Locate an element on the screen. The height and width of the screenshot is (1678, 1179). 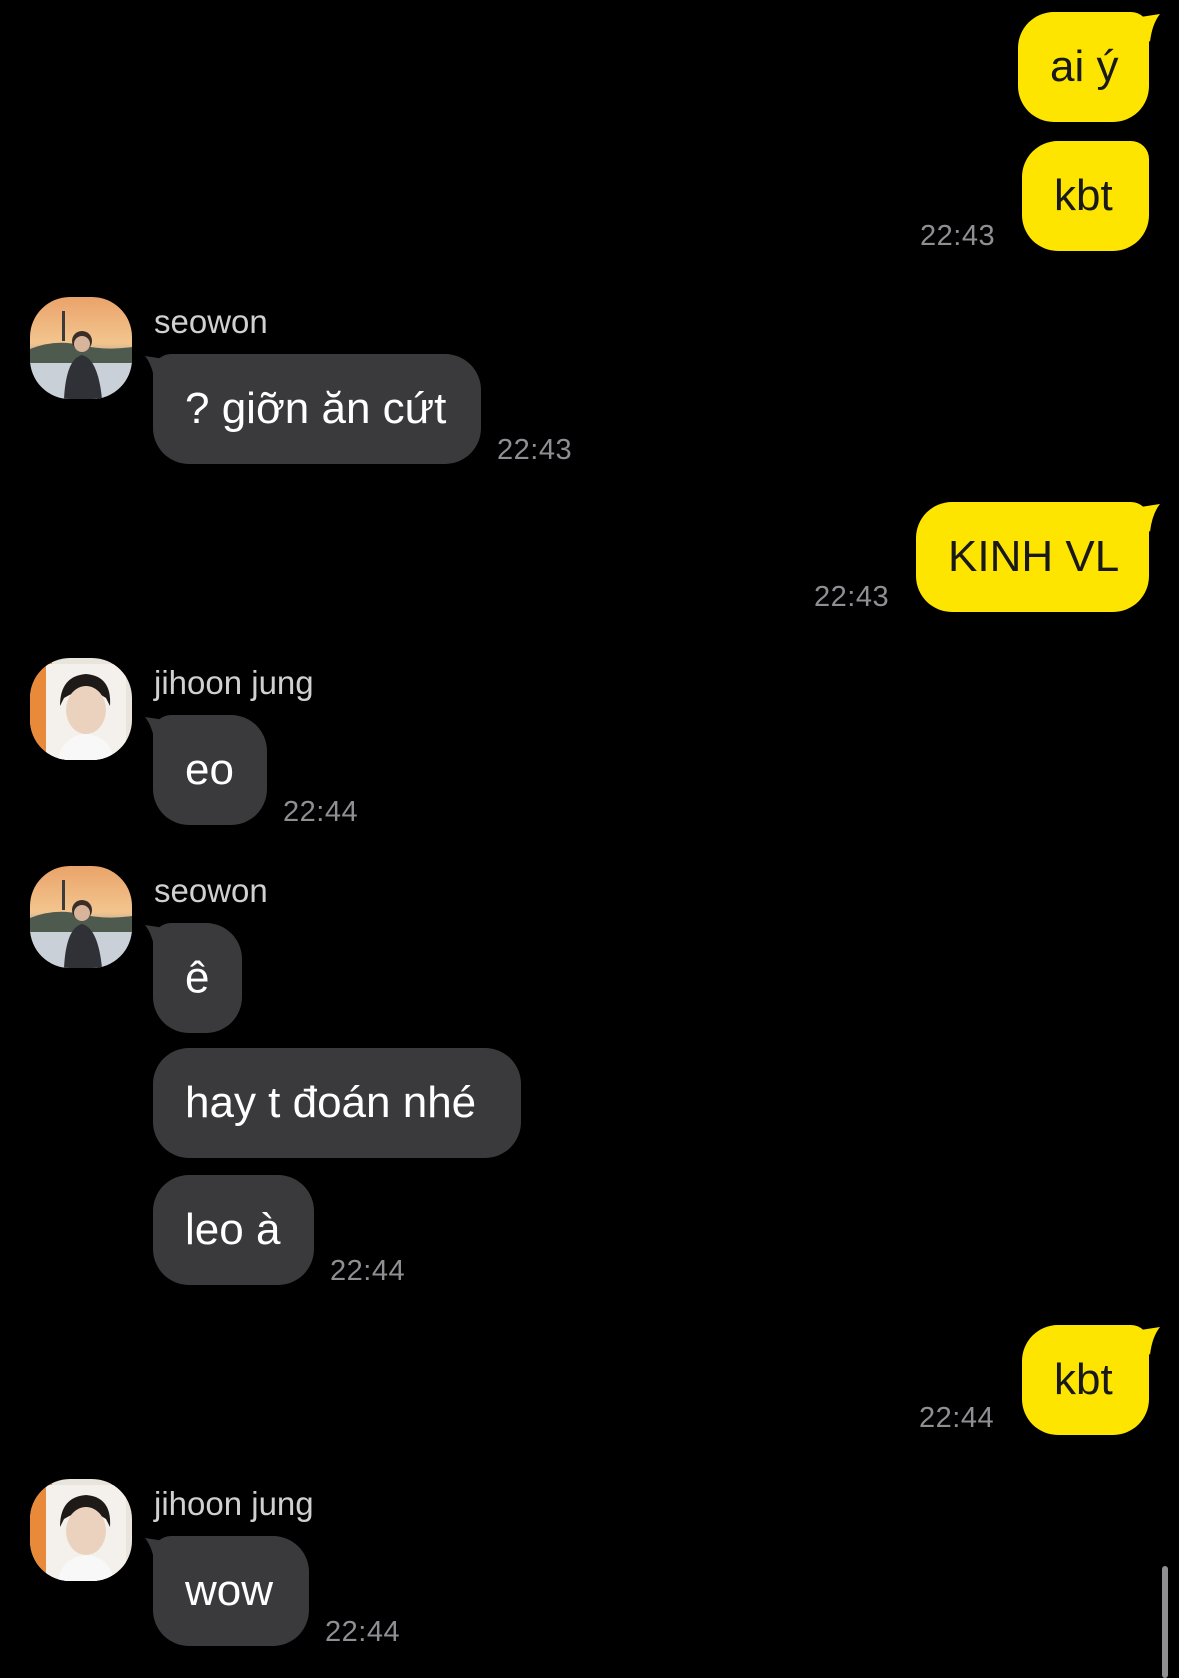
message-bubble-incoming: hay t đoán nhé is located at coordinates (337, 1103).